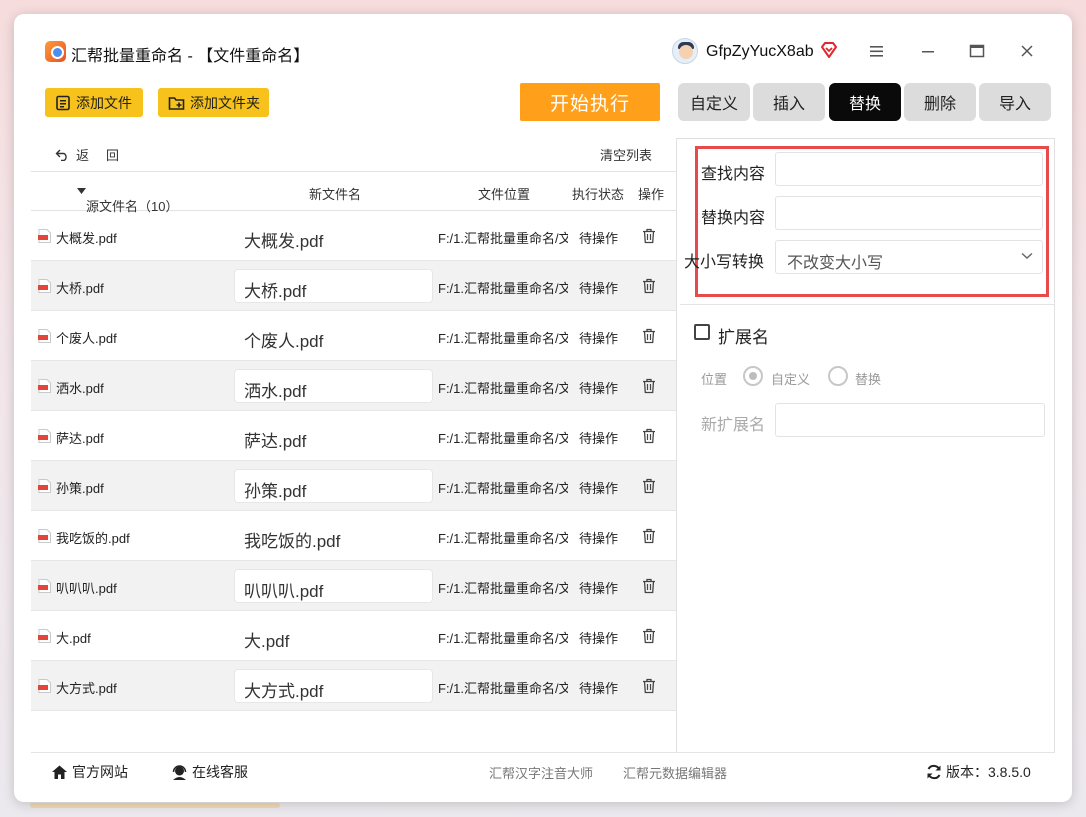  Describe the element at coordinates (1027, 255) in the screenshot. I see `chevron-down-icon` at that location.